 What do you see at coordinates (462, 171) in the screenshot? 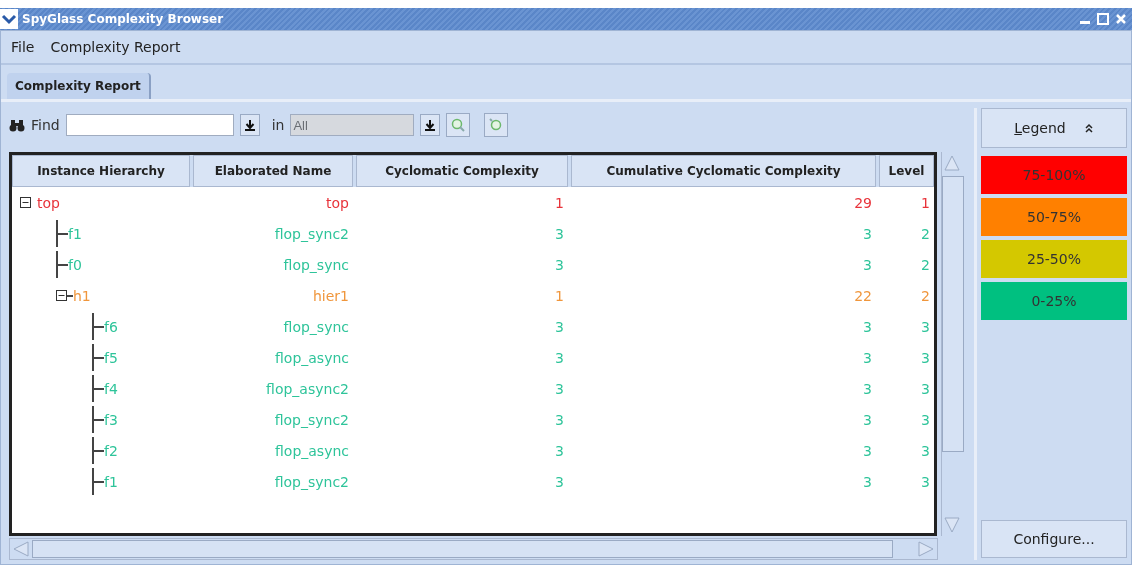
I see `column-header: Cyclomatic Complexity` at bounding box center [462, 171].